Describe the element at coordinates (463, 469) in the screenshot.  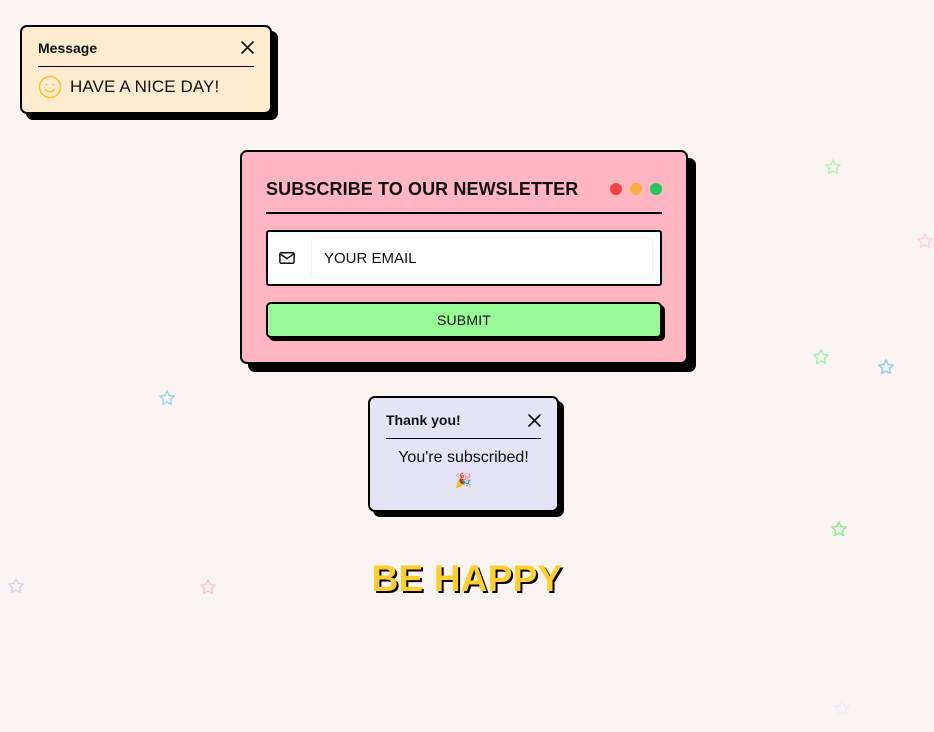
I see `thanks-toast-body: You're subscribed! 🎉` at that location.